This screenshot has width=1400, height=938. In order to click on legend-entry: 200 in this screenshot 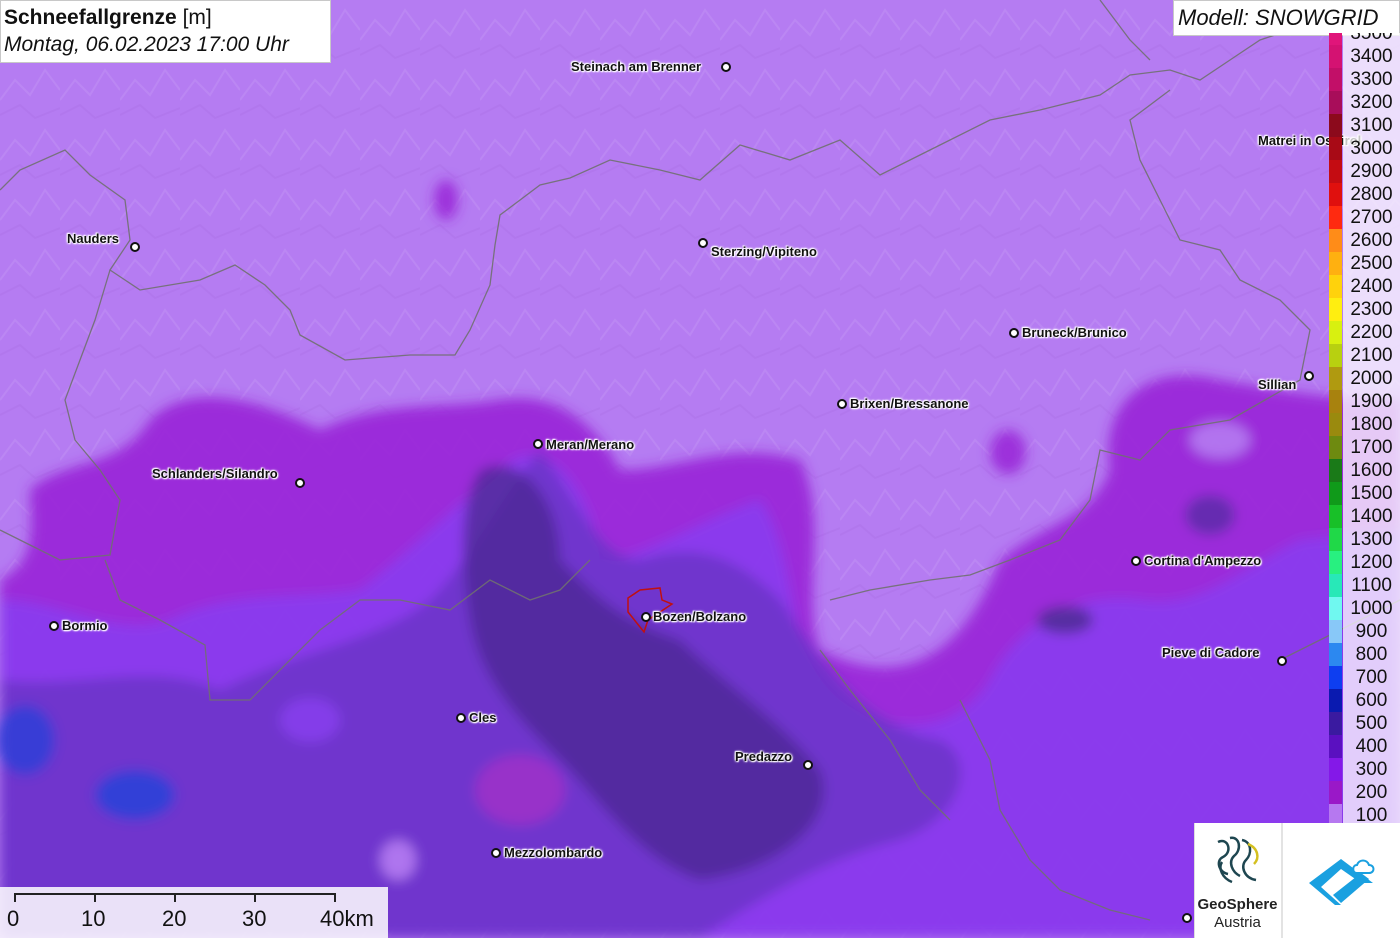, I will do `click(1364, 792)`.